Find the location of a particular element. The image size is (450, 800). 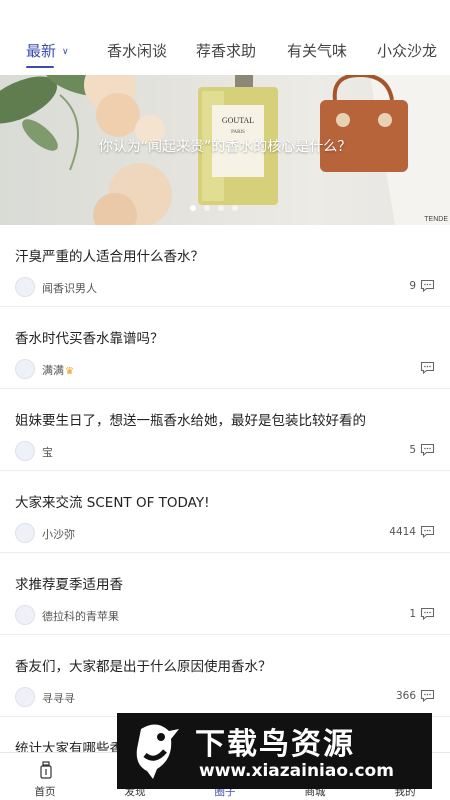

comment-count: 1 is located at coordinates (412, 614).